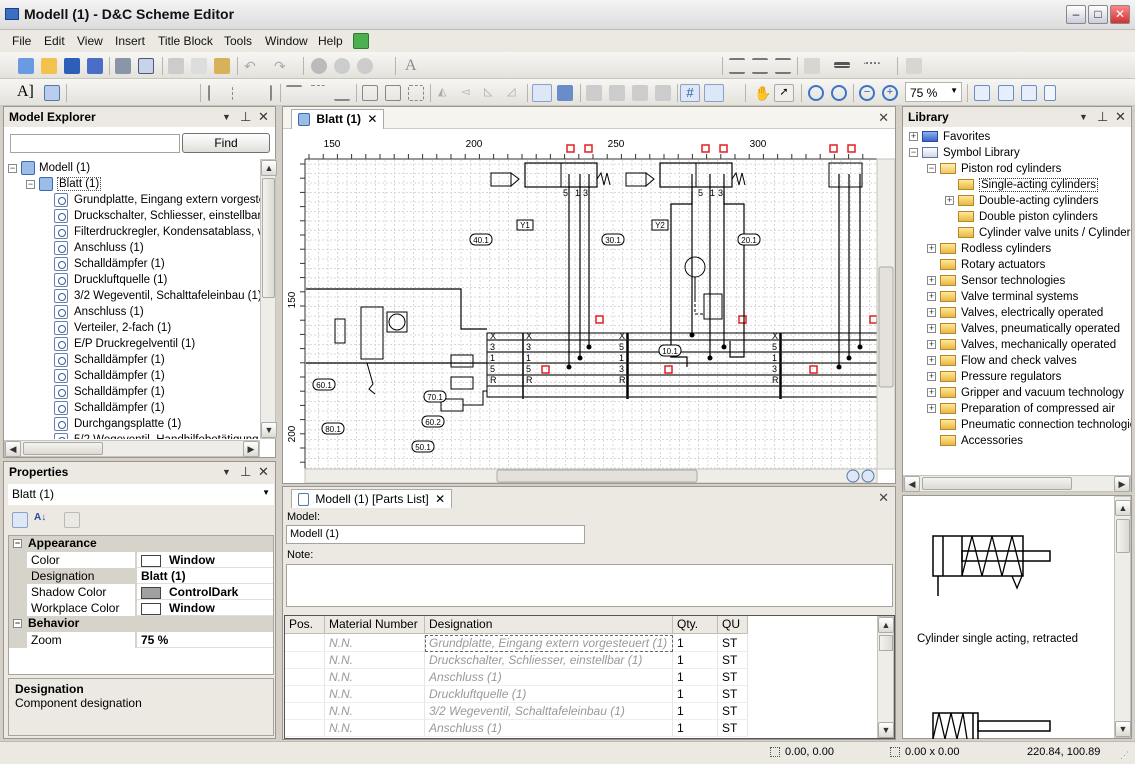  Describe the element at coordinates (1017, 483) in the screenshot. I see `horizontal-scrollbar: ◀ ▶` at that location.